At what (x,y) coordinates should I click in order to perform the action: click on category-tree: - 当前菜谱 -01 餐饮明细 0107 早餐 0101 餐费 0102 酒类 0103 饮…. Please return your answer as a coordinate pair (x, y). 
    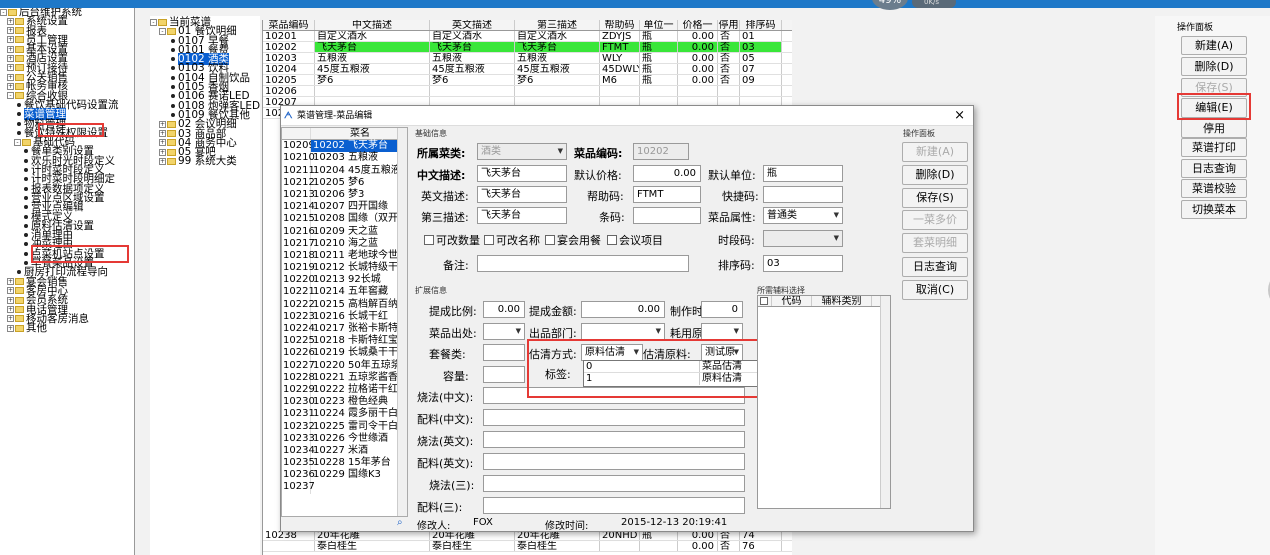
    Looking at the image, I should click on (205, 285).